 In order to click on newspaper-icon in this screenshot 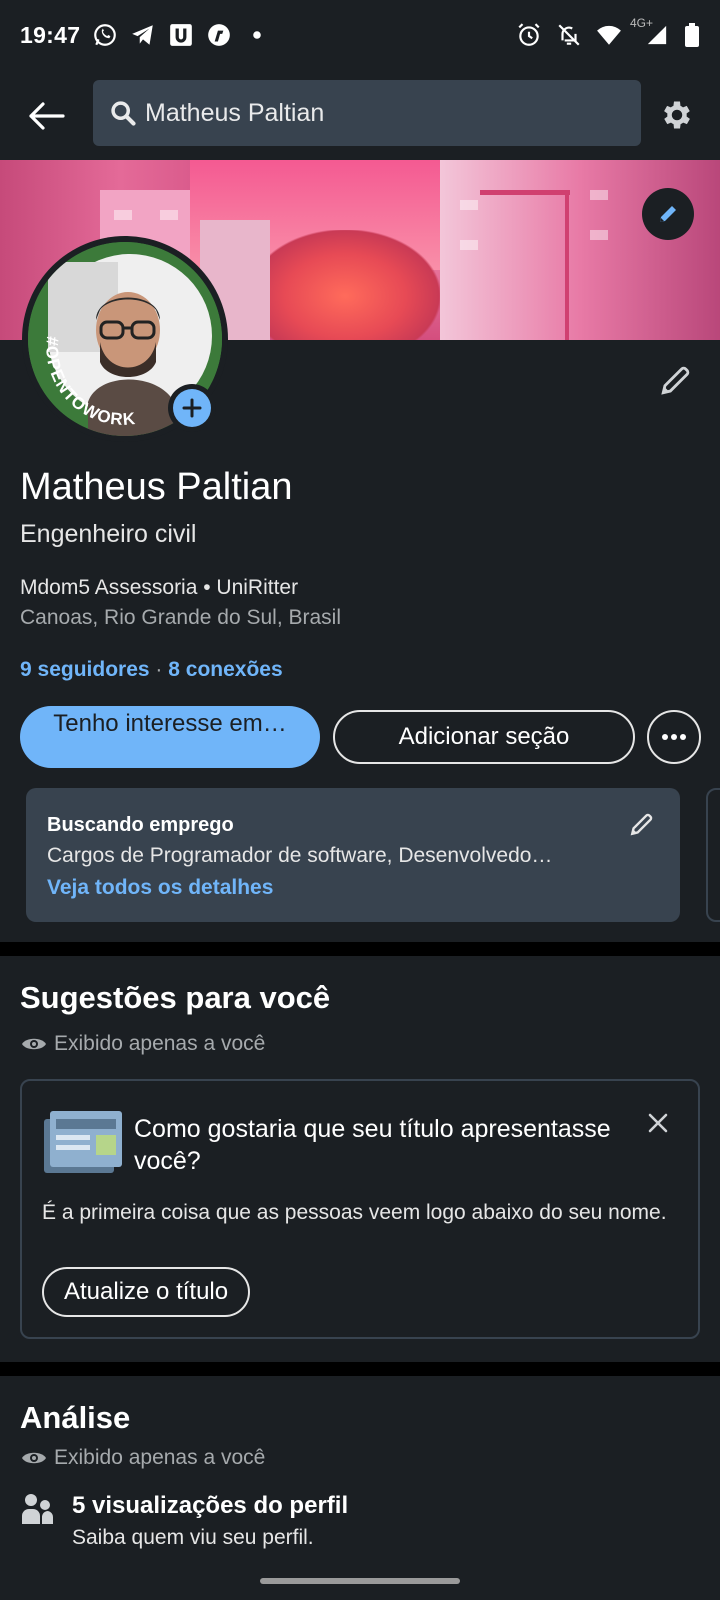, I will do `click(83, 1142)`.